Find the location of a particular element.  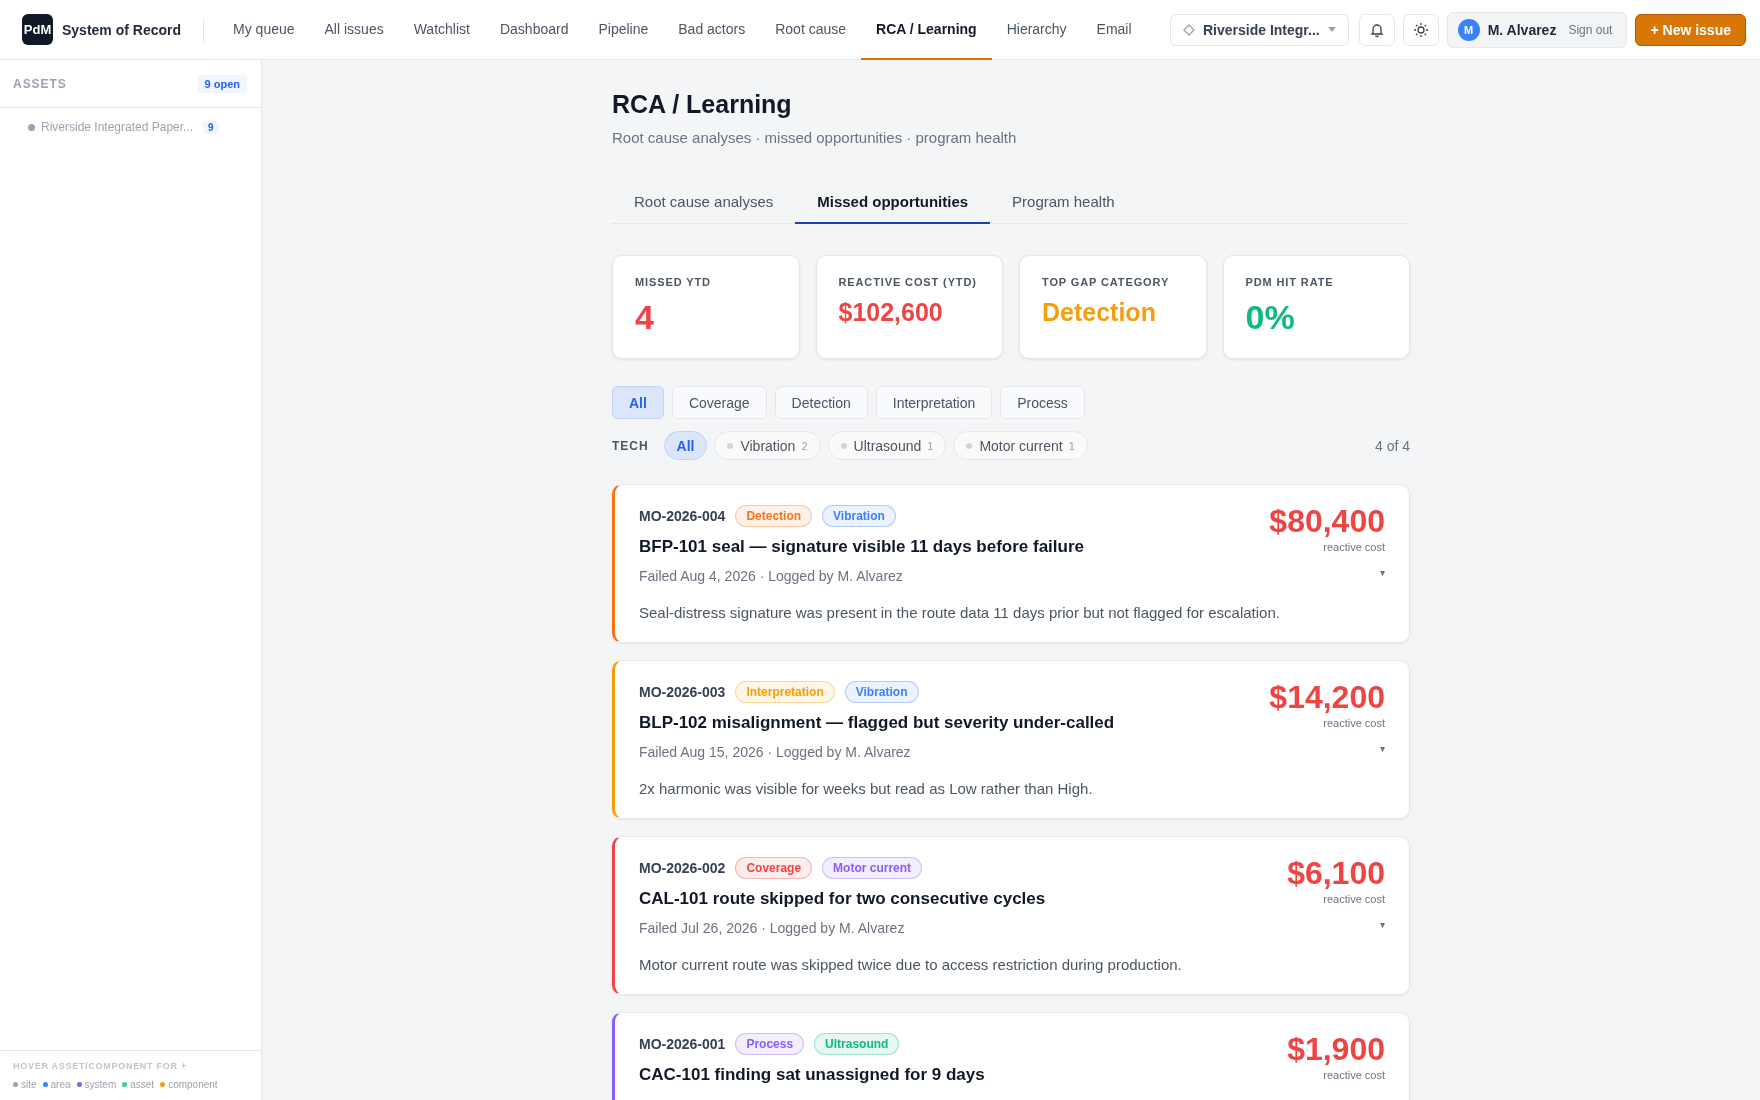

sidebar-title: ASSETS is located at coordinates (40, 83).